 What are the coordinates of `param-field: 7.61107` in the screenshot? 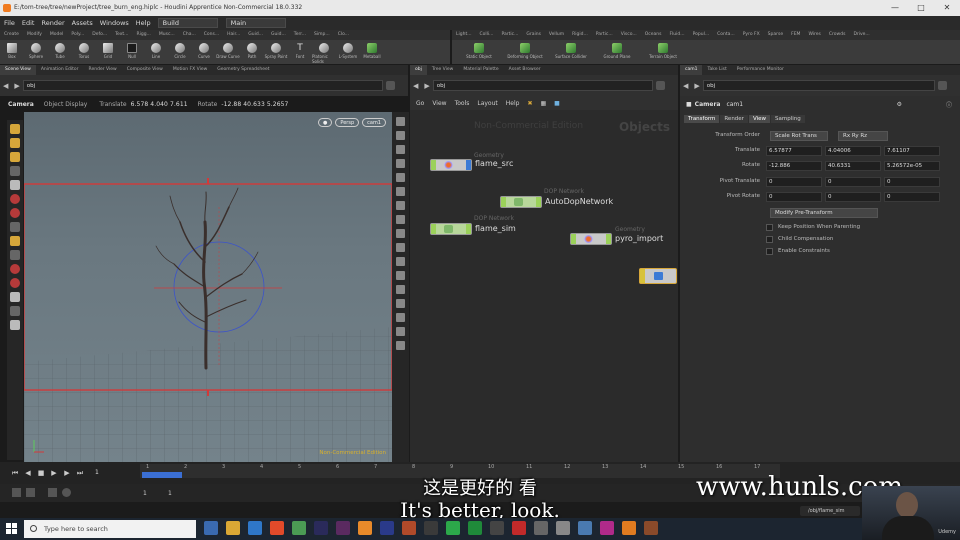 It's located at (912, 151).